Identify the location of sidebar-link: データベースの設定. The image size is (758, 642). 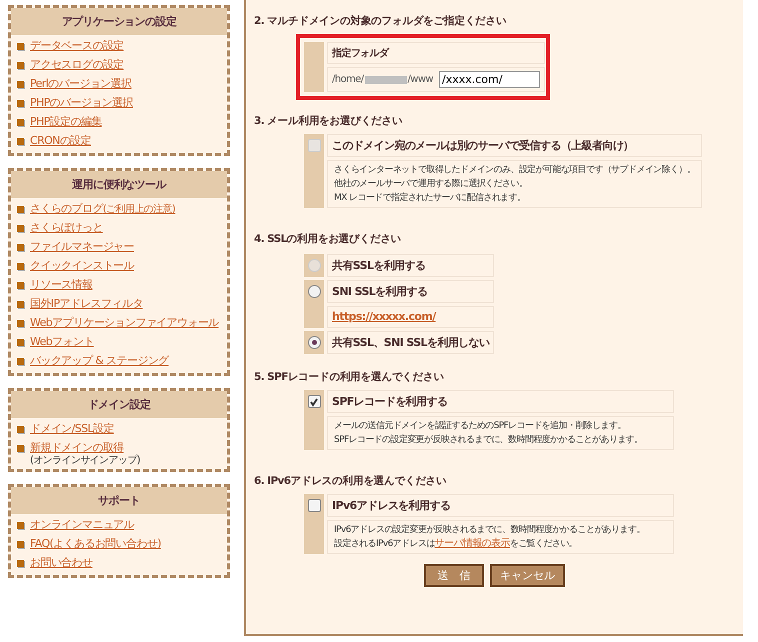
(77, 45).